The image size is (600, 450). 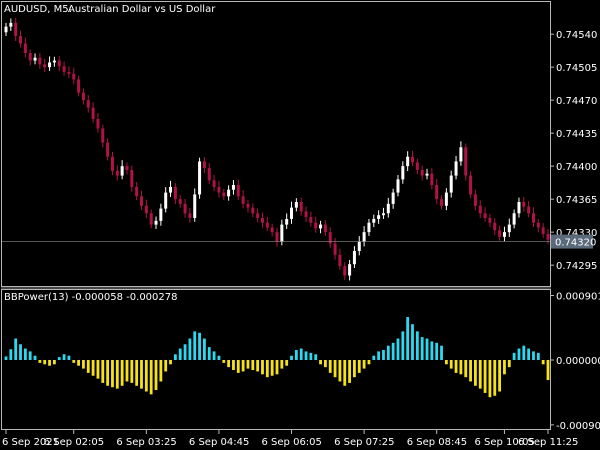 What do you see at coordinates (578, 426) in the screenshot?
I see `indicator-tick-label: -0.000906` at bounding box center [578, 426].